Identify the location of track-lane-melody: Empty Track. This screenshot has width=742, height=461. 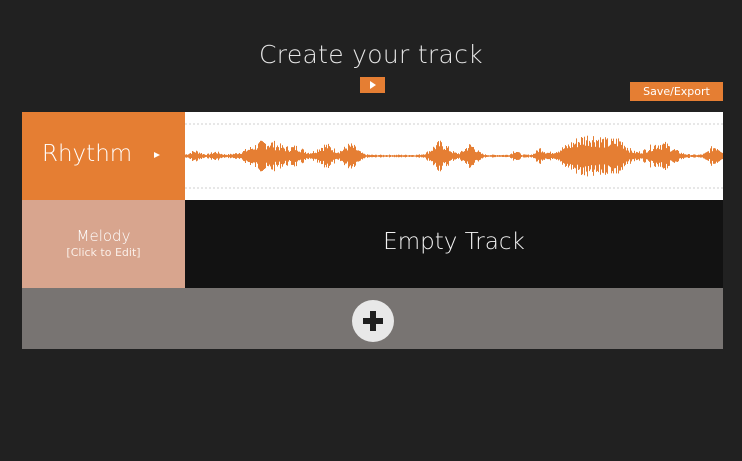
(454, 244).